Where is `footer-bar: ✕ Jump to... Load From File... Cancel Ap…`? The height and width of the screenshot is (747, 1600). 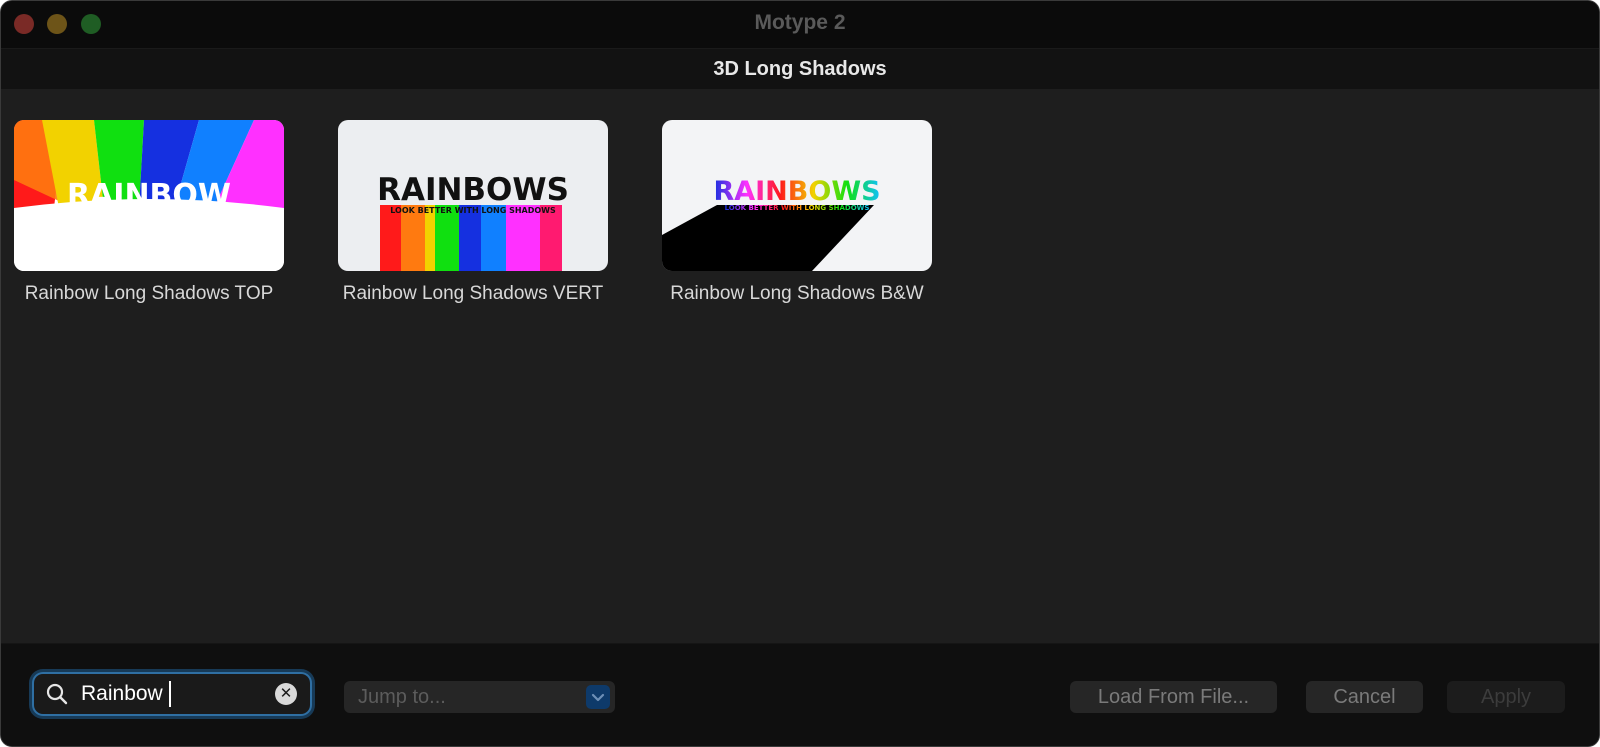 footer-bar: ✕ Jump to... Load From File... Cancel Ap… is located at coordinates (800, 694).